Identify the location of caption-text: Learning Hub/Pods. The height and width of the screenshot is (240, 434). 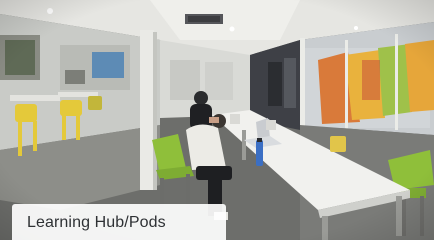
(96, 222).